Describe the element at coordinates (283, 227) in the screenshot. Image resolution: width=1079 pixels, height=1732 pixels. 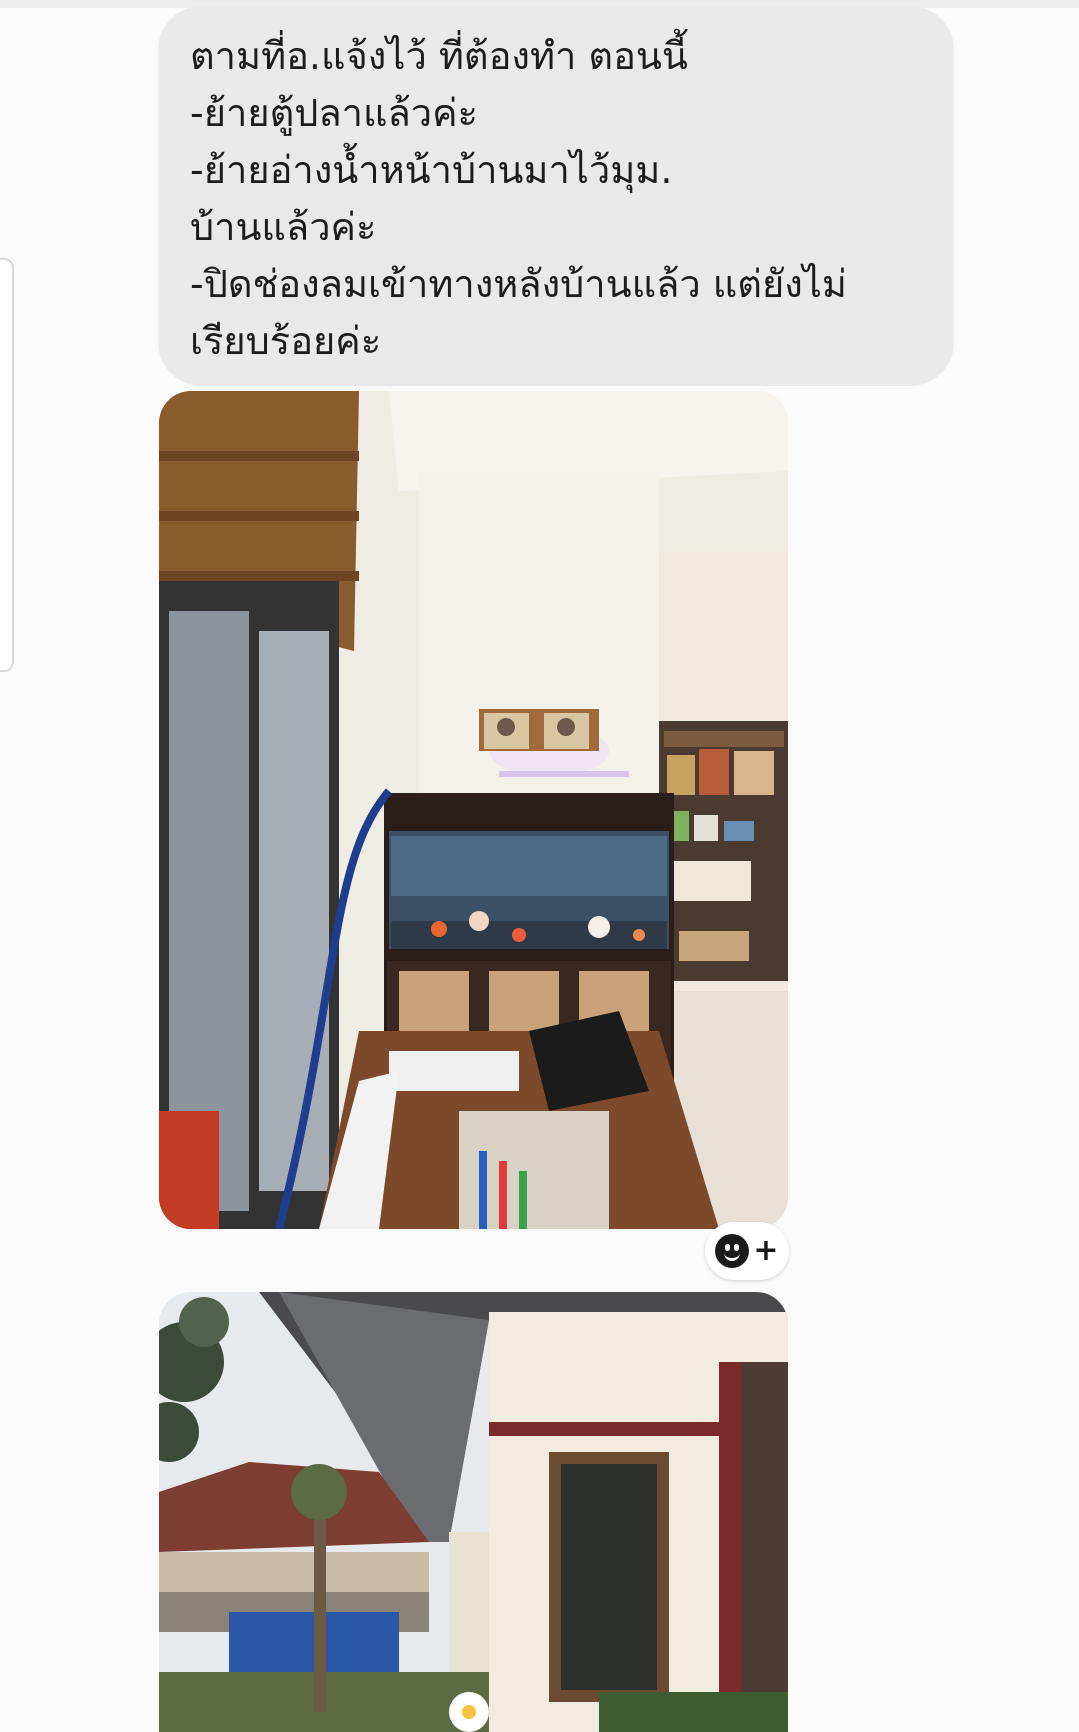
I see `message-line: บ้านแล้วค่ะ` at that location.